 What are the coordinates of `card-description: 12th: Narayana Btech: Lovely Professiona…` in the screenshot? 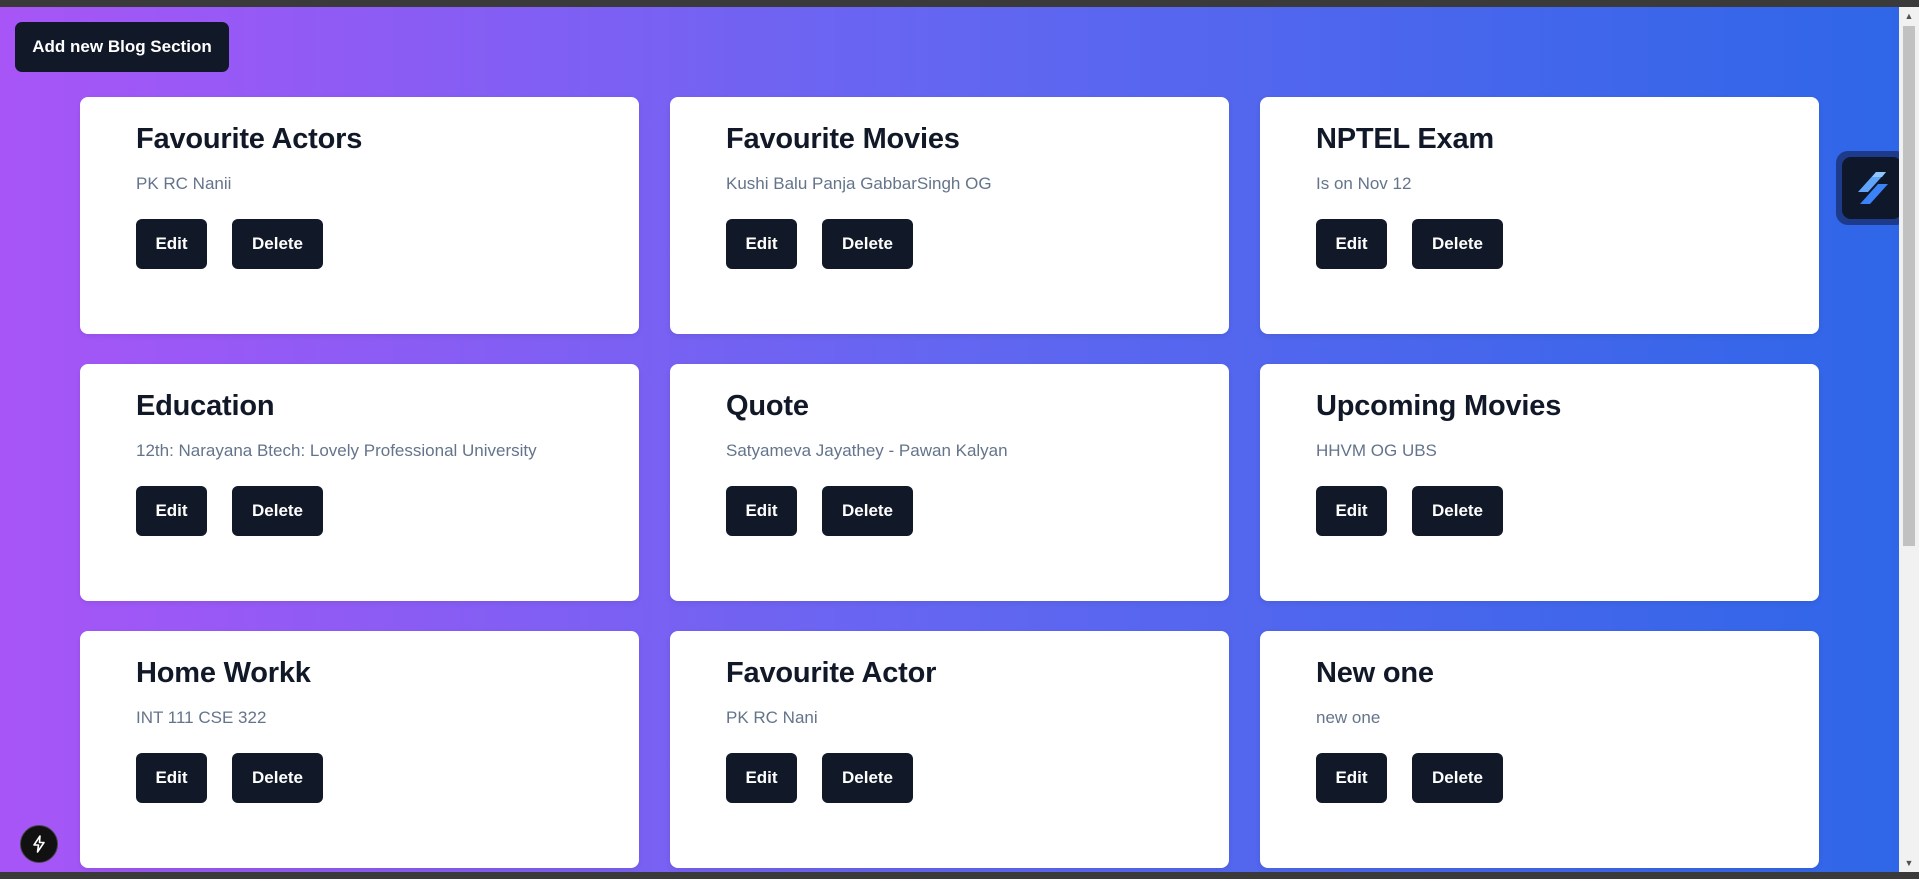 It's located at (336, 450).